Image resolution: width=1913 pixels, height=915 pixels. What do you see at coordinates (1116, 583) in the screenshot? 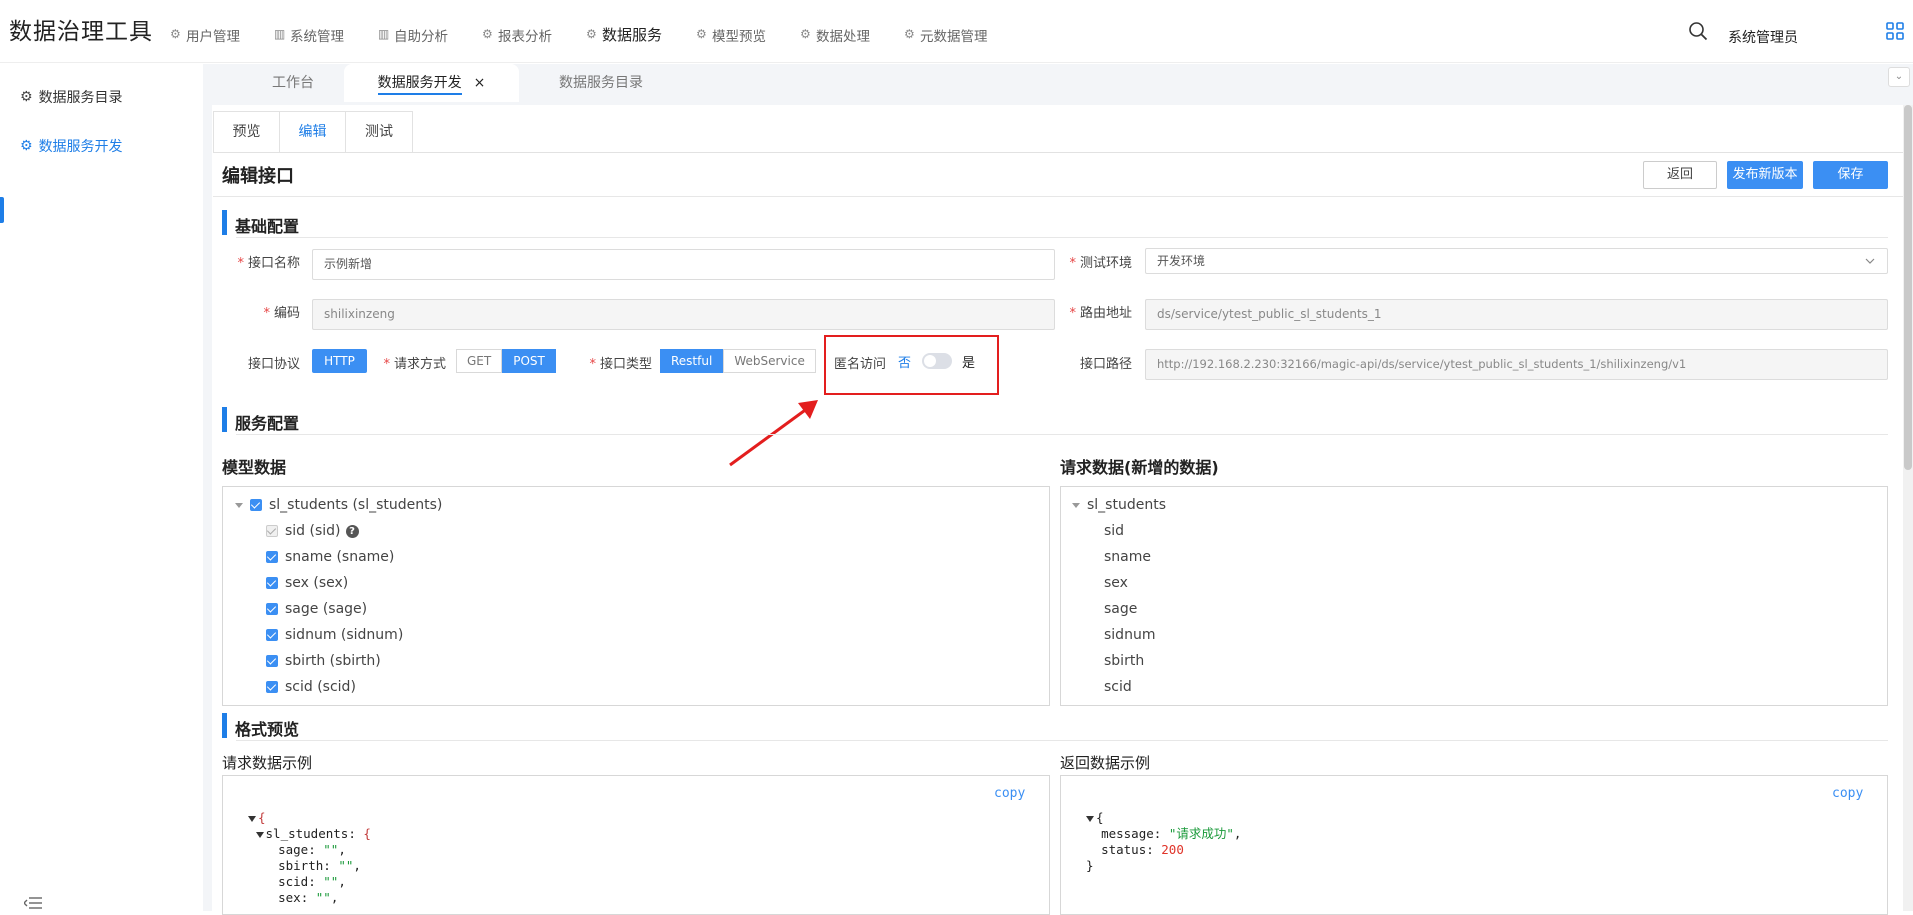
I see `tree-node: sex` at bounding box center [1116, 583].